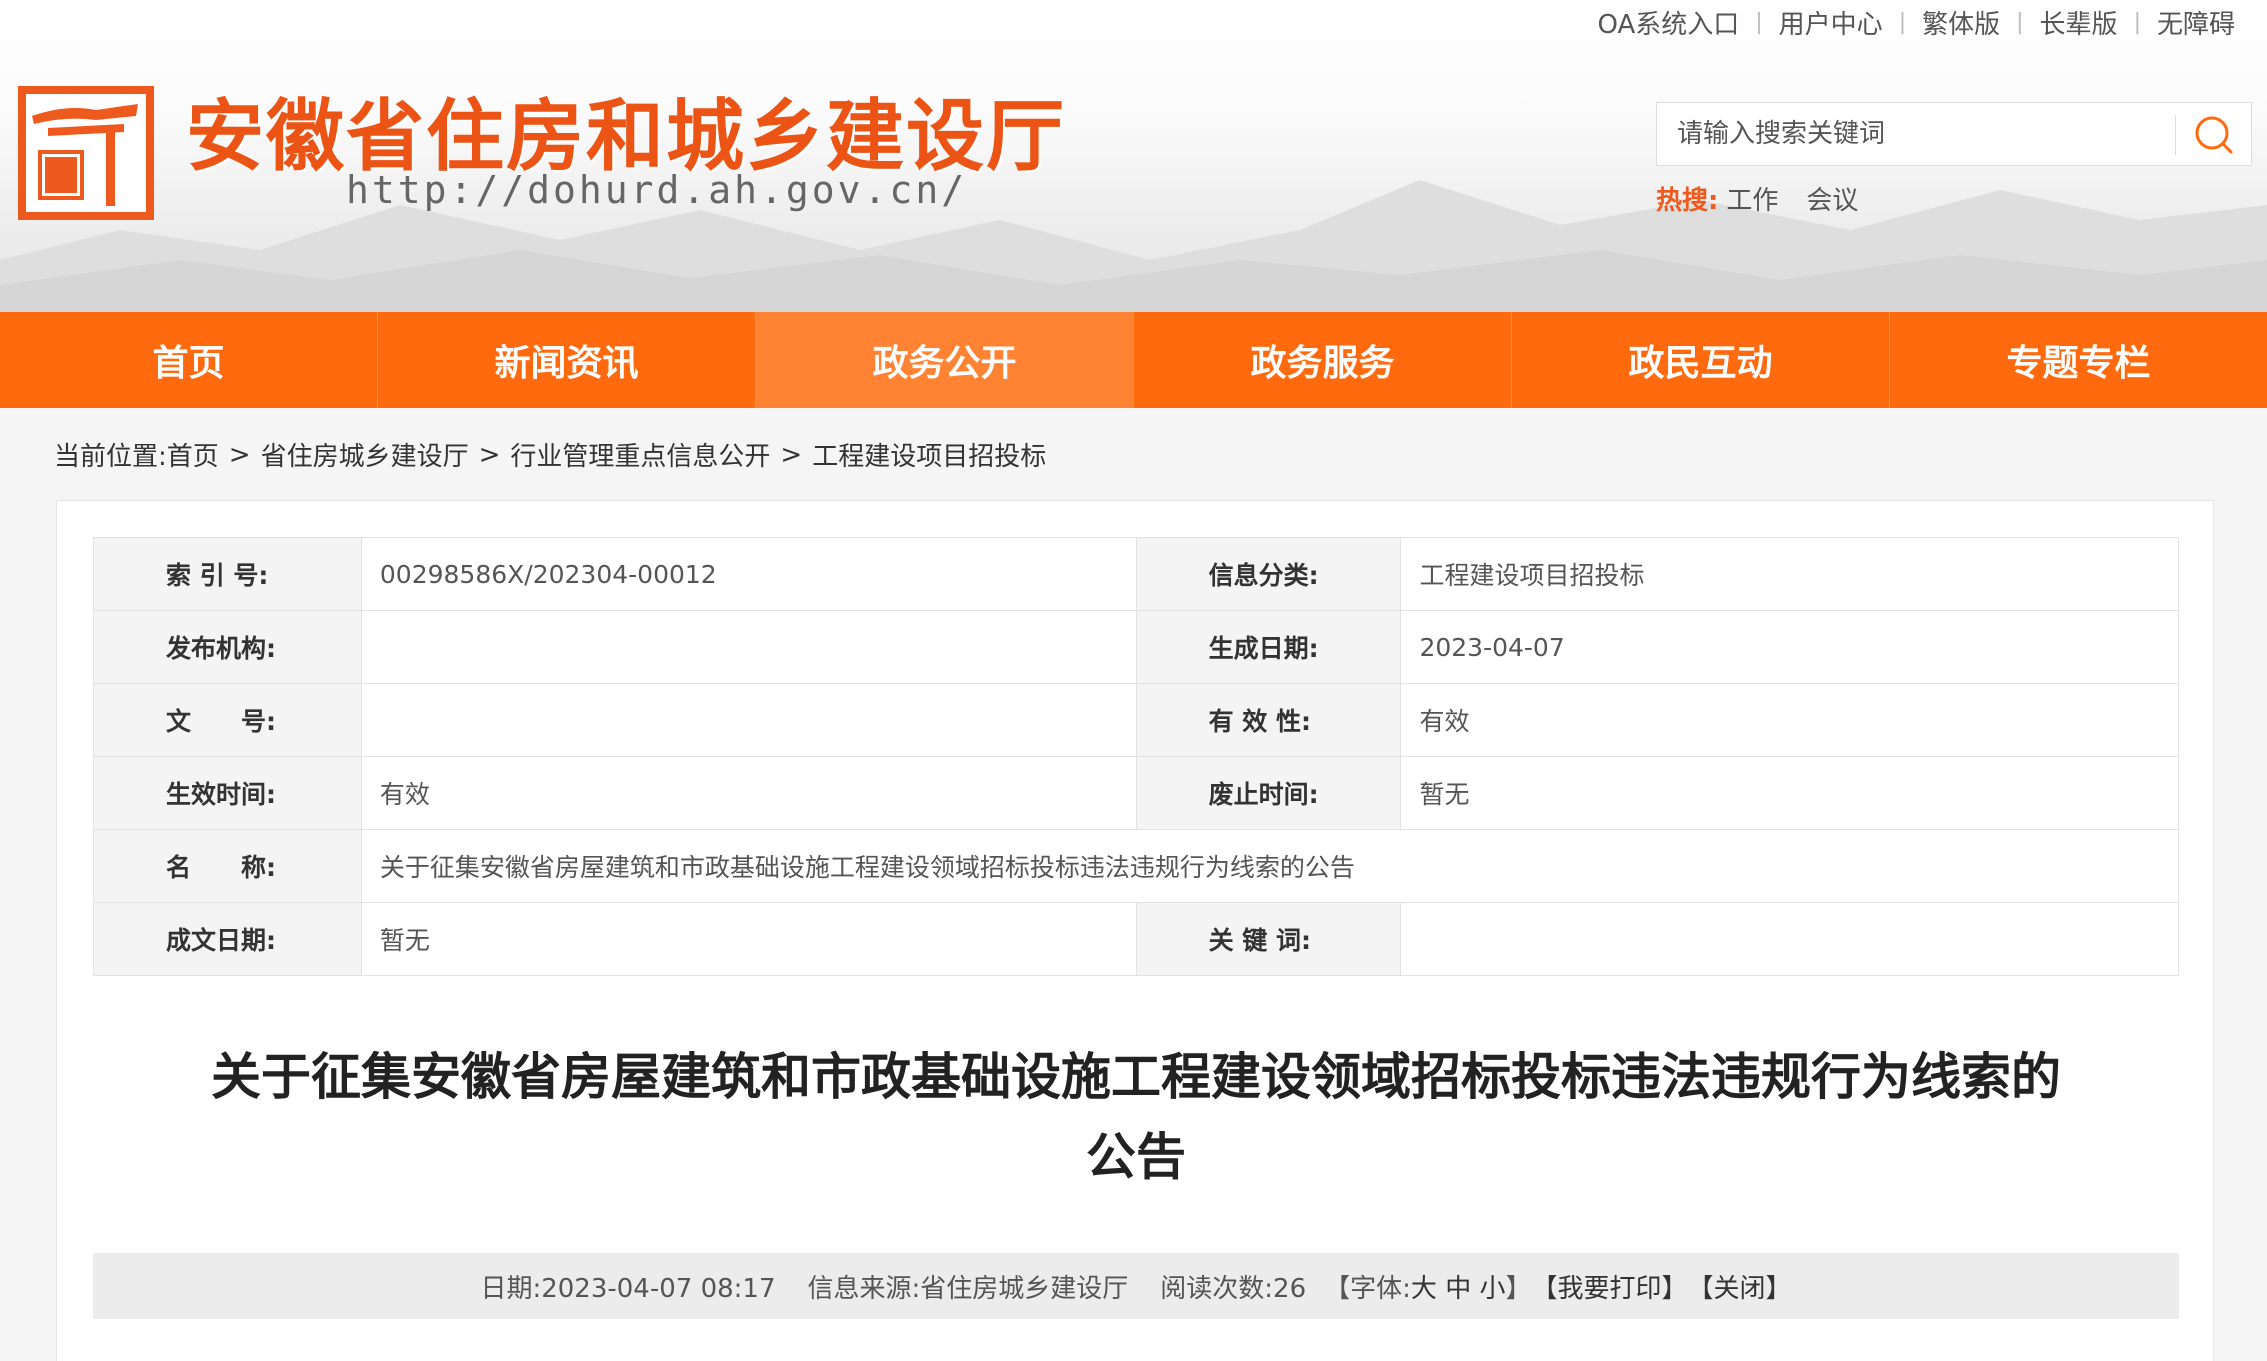 The height and width of the screenshot is (1361, 2267). Describe the element at coordinates (227, 793) in the screenshot. I see `effective-time-label: 生效时间:` at that location.